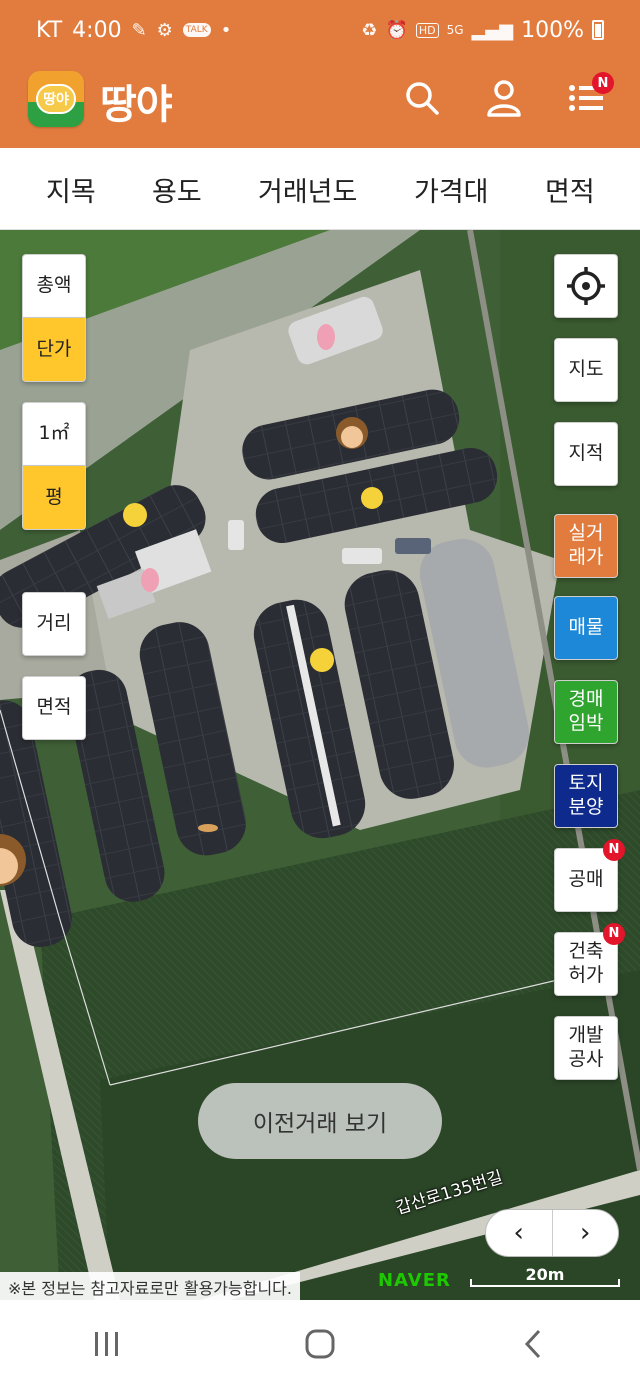  I want to click on status-bar: KT 4:00 ✎ ⚙ TALK • ♻ ⏰ HD 5G ▂▄▆ 100%, so click(320, 30).